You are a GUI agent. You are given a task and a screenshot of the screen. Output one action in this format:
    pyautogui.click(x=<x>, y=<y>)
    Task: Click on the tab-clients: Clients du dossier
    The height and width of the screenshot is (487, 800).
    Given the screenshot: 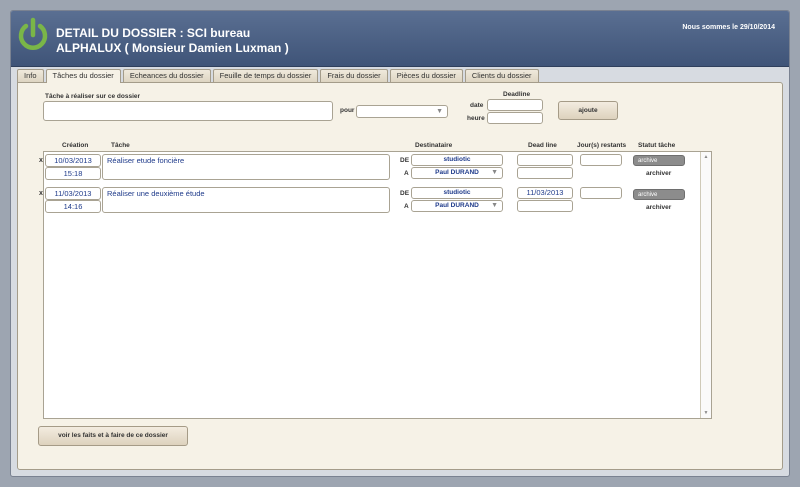 What is the action you would take?
    pyautogui.click(x=501, y=75)
    